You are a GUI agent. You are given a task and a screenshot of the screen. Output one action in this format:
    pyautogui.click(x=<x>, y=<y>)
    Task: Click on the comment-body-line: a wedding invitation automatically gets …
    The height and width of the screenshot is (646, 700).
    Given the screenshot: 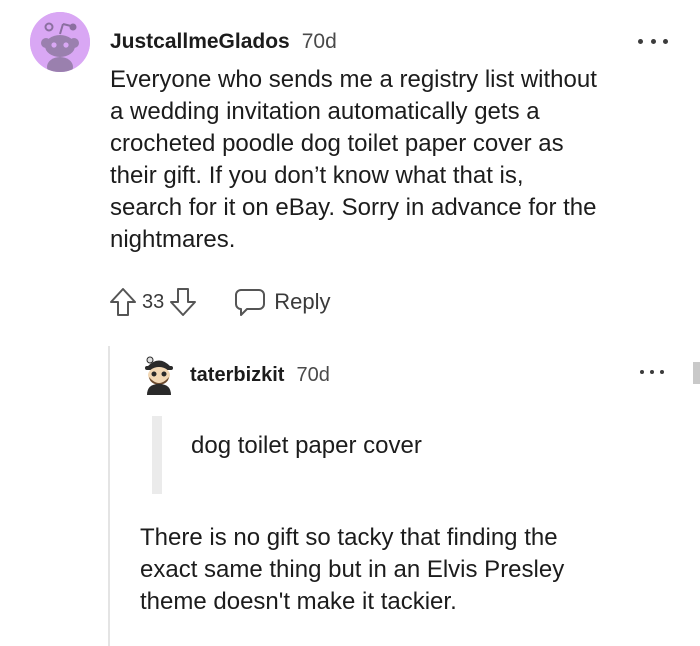 What is the action you would take?
    pyautogui.click(x=325, y=111)
    